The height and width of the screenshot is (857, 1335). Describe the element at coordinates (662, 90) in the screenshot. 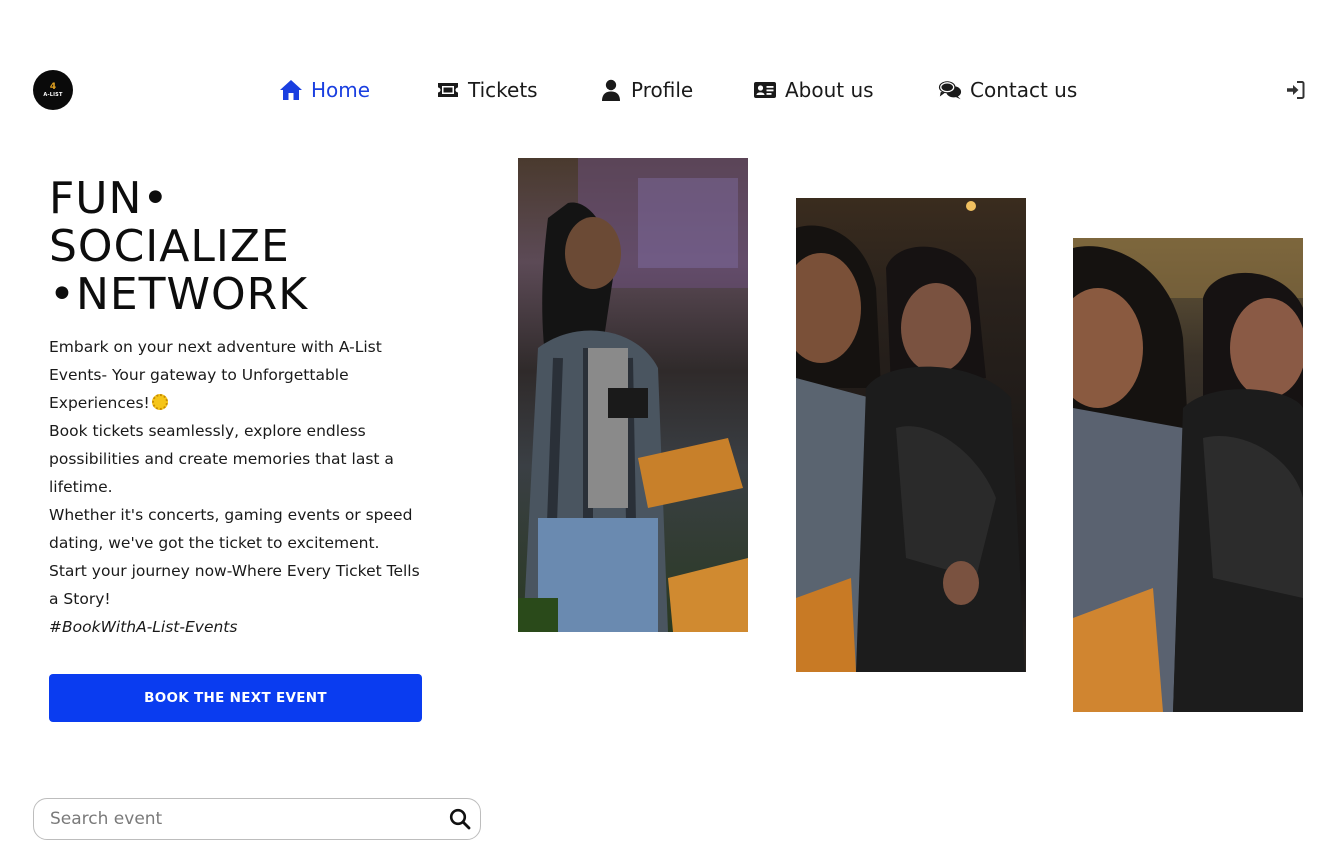

I see `nav-item-label: Profile` at that location.